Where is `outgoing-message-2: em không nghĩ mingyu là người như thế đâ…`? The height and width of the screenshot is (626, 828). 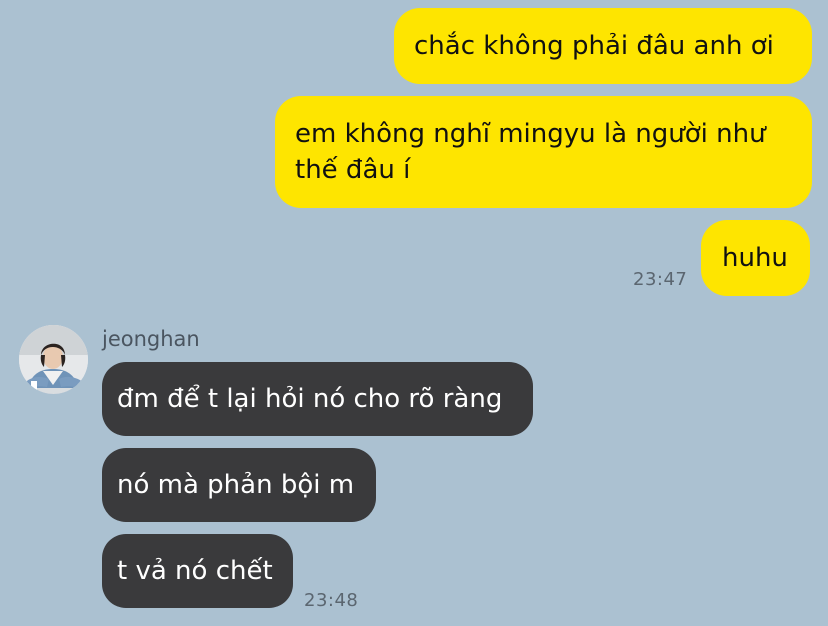 outgoing-message-2: em không nghĩ mingyu là người như thế đâ… is located at coordinates (543, 152).